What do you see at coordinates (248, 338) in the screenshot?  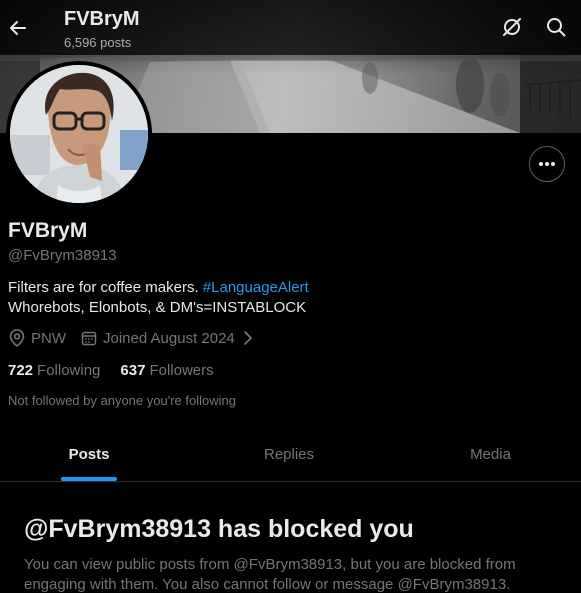 I see `chevron-right-icon` at bounding box center [248, 338].